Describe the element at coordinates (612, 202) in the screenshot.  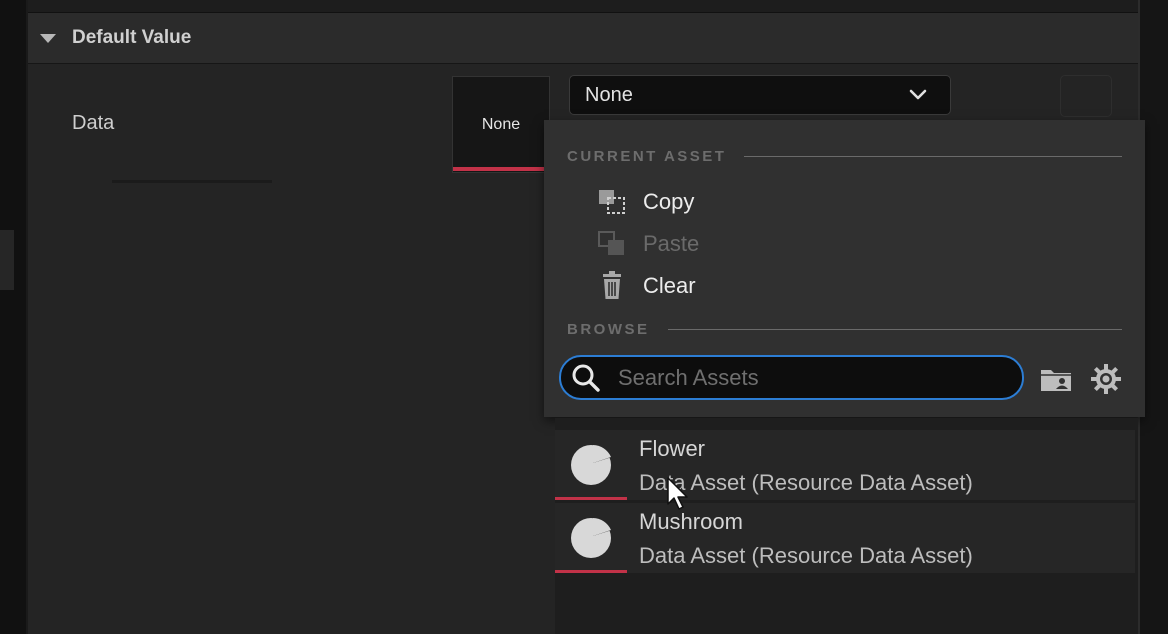
I see `copy-icon` at that location.